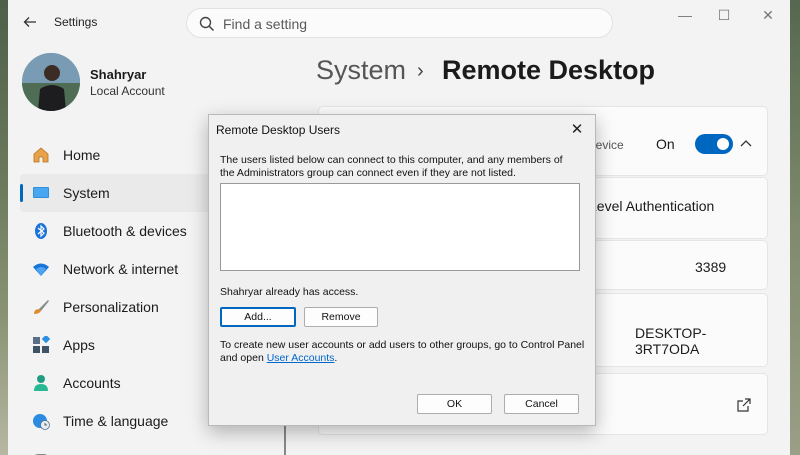  I want to click on home-icon, so click(41, 155).